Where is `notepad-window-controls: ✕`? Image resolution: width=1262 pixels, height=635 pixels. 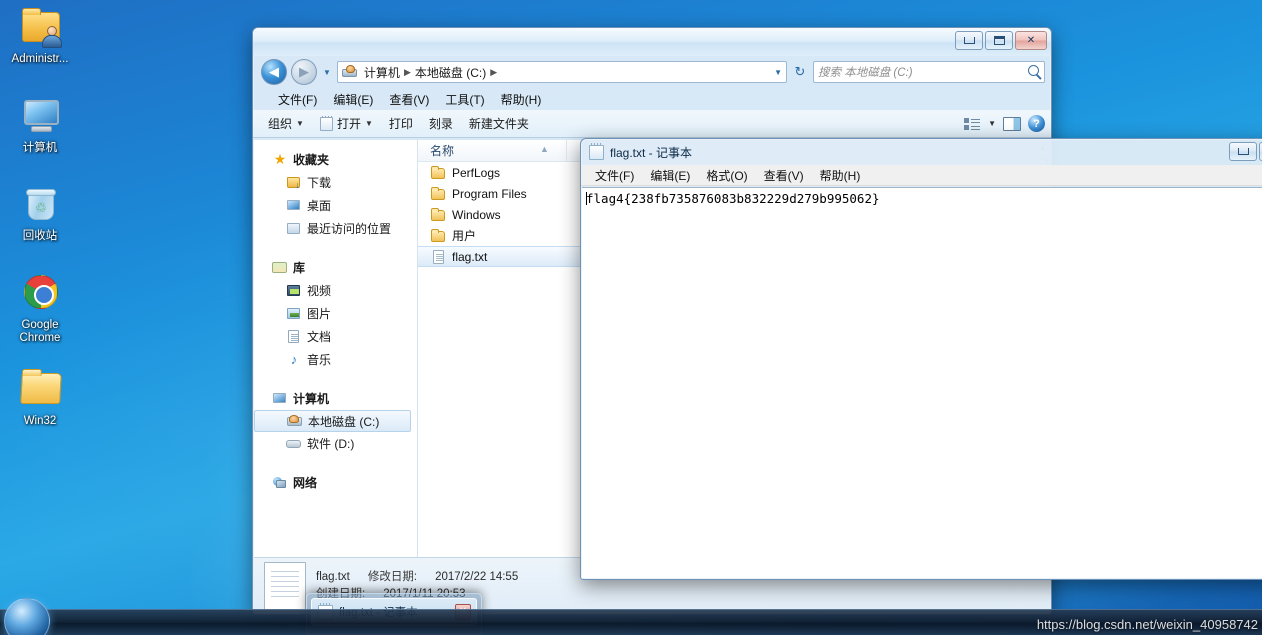 notepad-window-controls: ✕ is located at coordinates (1245, 151).